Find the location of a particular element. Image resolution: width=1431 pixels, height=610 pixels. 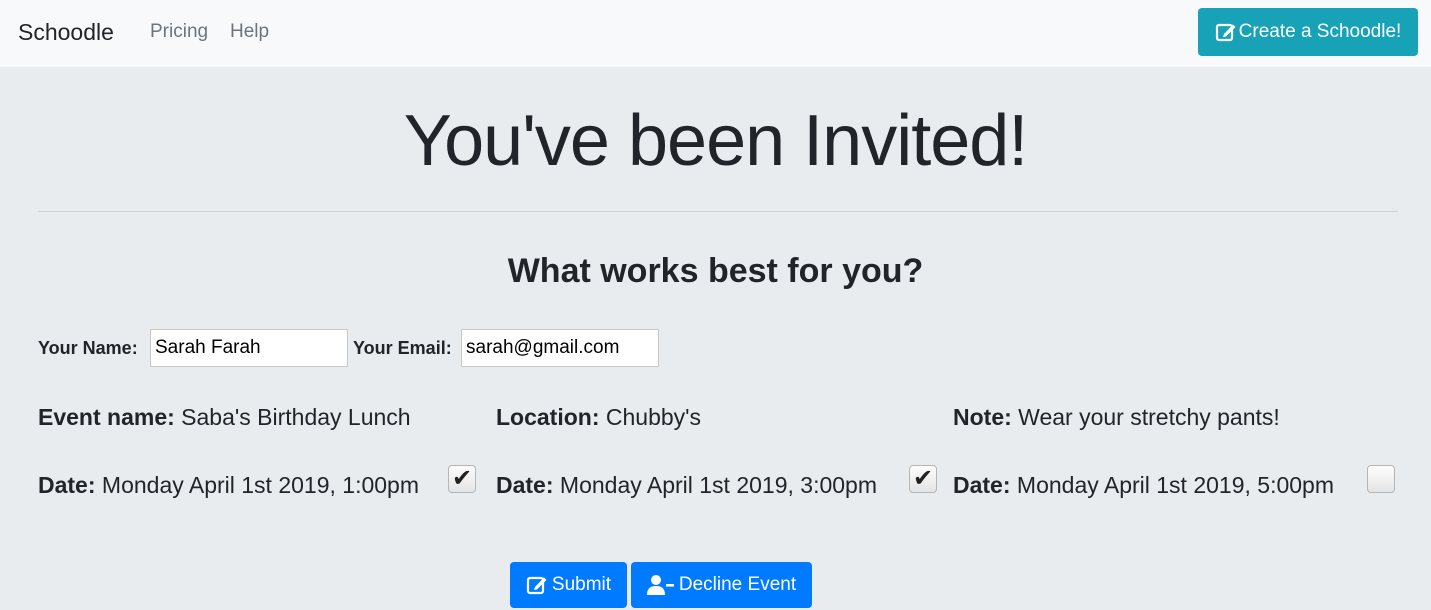

event-note-label: Note: is located at coordinates (982, 417).